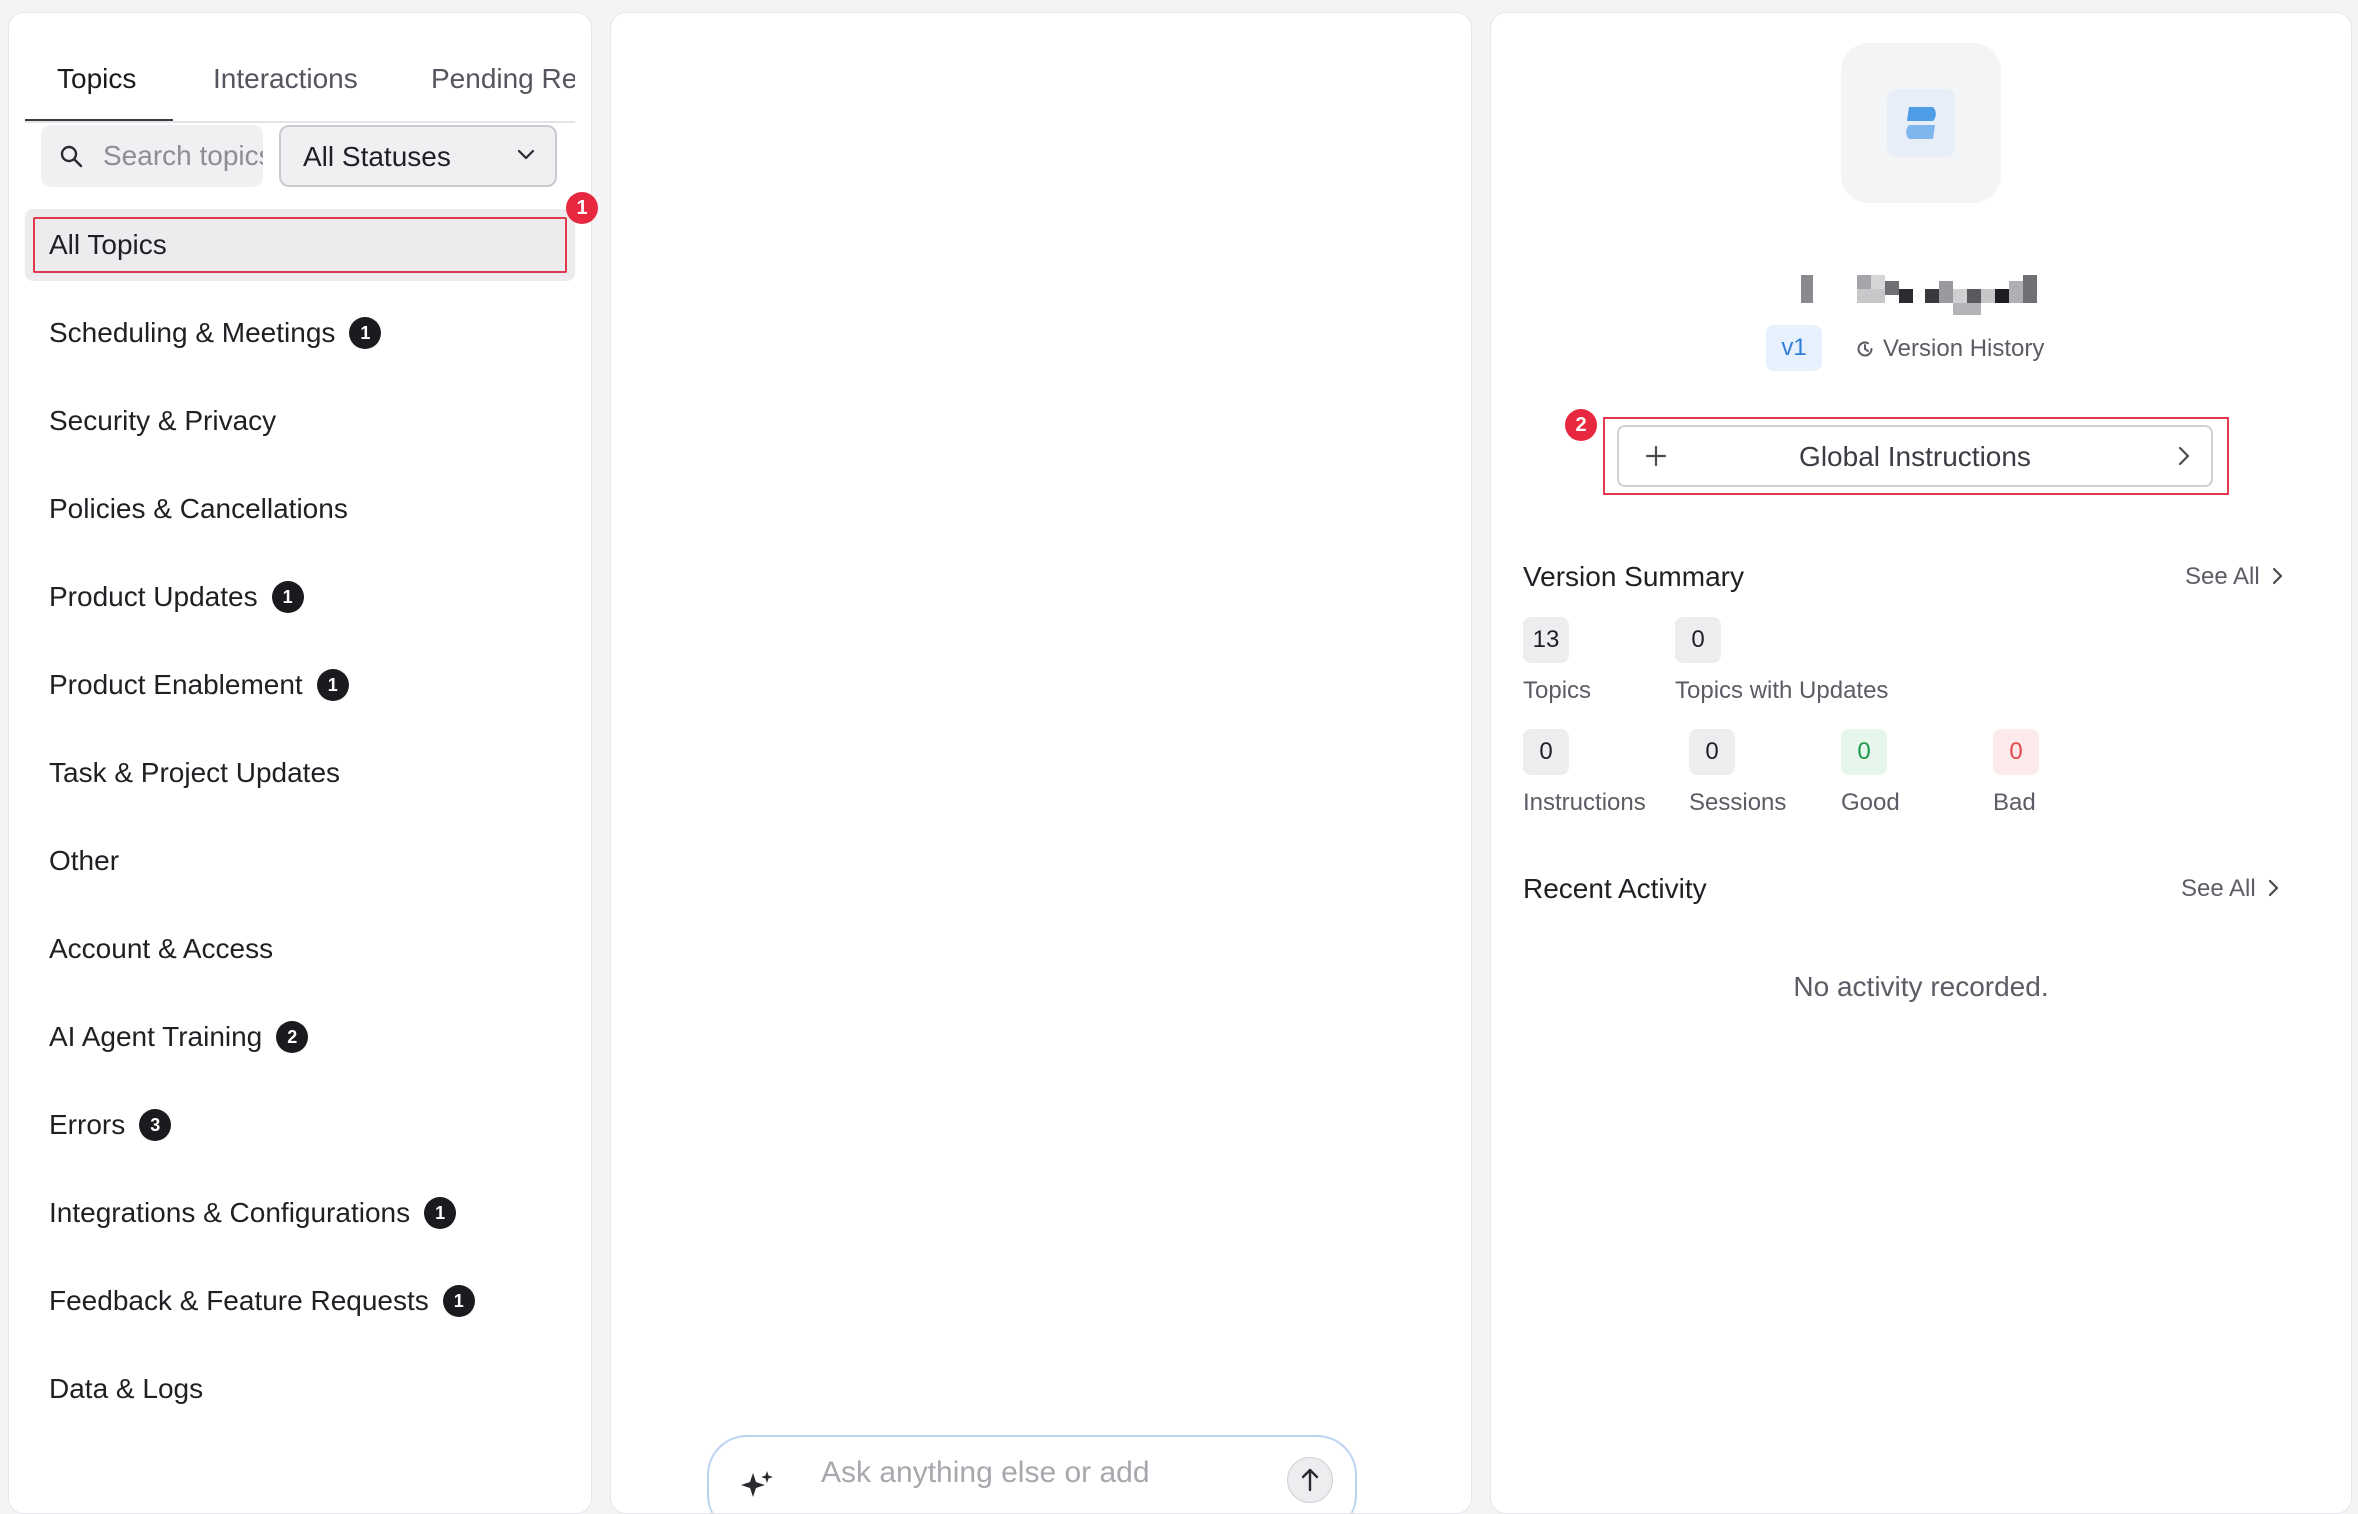 The height and width of the screenshot is (1514, 2358). What do you see at coordinates (1794, 348) in the screenshot?
I see `version-badge: v1` at bounding box center [1794, 348].